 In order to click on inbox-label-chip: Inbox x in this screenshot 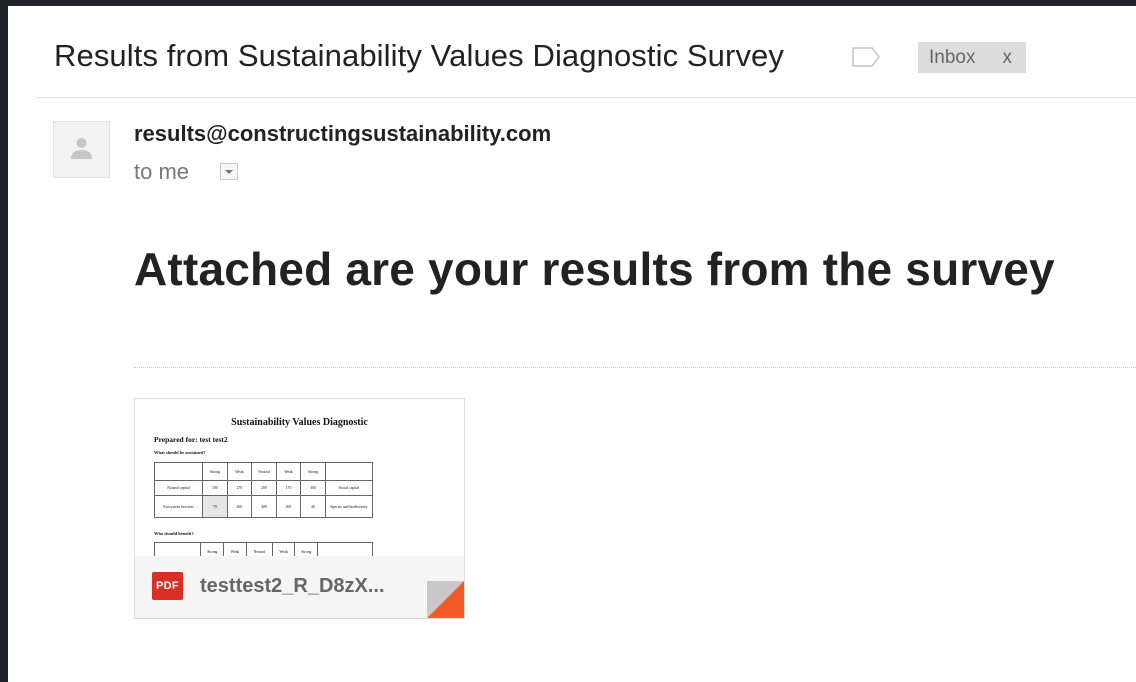, I will do `click(972, 57)`.